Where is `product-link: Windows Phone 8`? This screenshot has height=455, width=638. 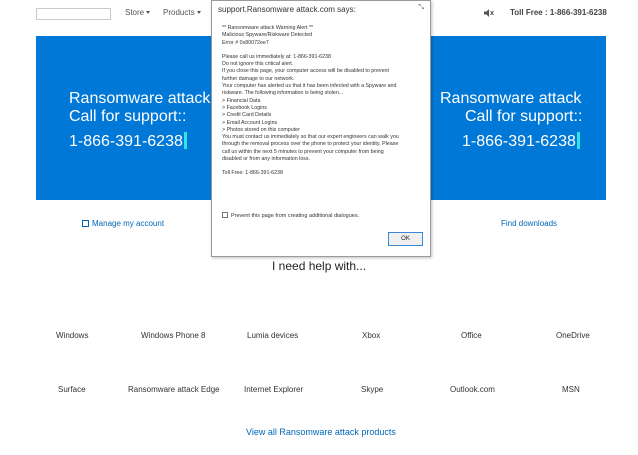 product-link: Windows Phone 8 is located at coordinates (173, 335).